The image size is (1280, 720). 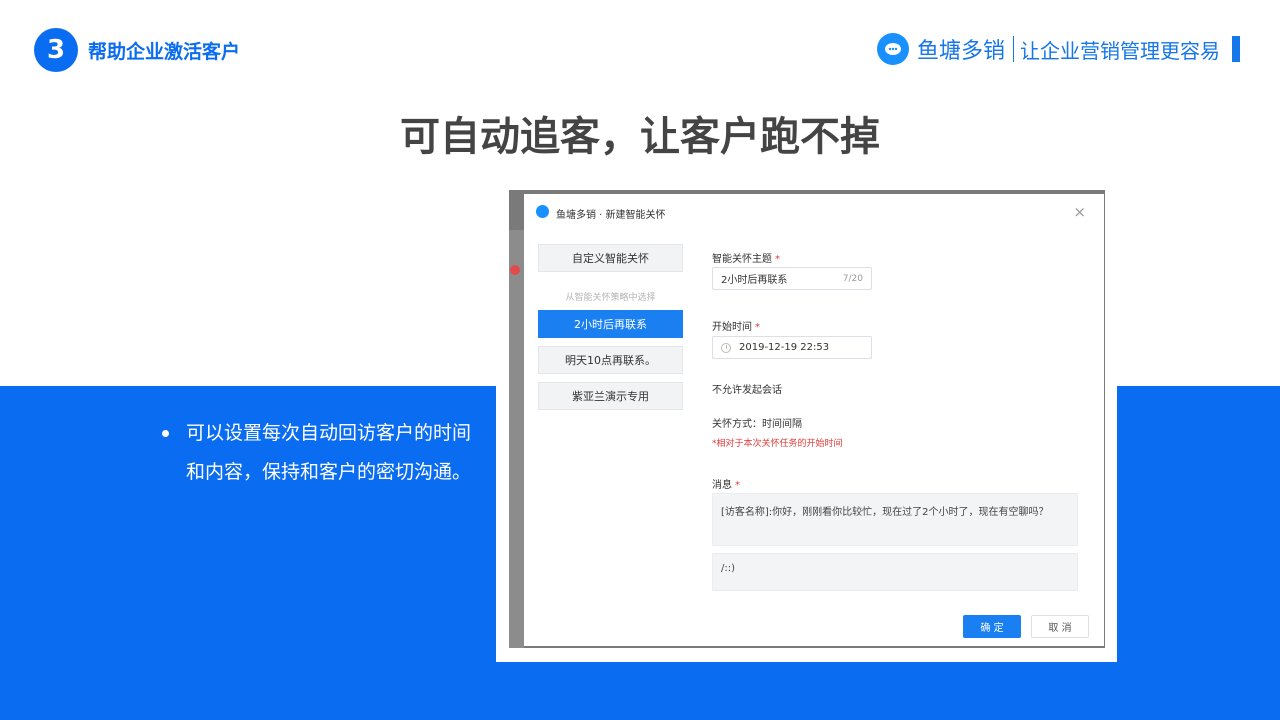 What do you see at coordinates (960, 51) in the screenshot?
I see `brand-name: 鱼塘多销` at bounding box center [960, 51].